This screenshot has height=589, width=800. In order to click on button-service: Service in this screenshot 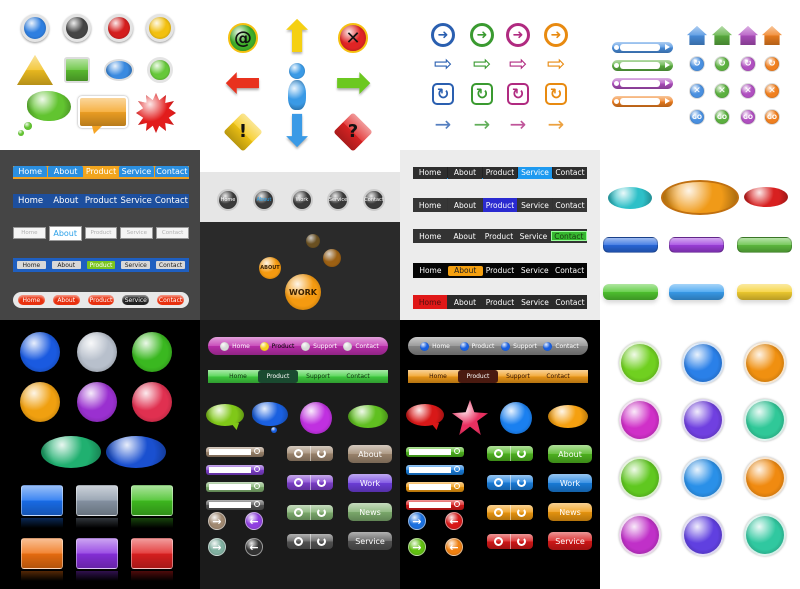, I will do `click(370, 541)`.